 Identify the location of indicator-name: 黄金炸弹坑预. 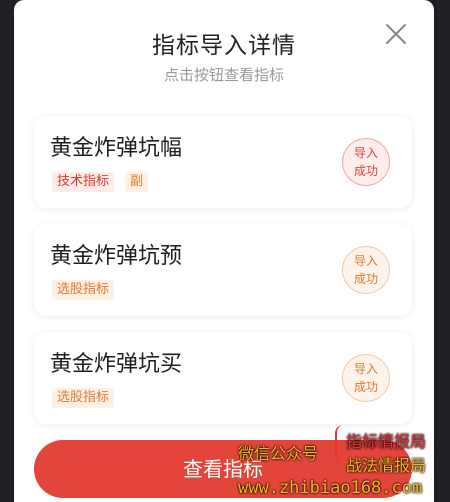
(116, 256).